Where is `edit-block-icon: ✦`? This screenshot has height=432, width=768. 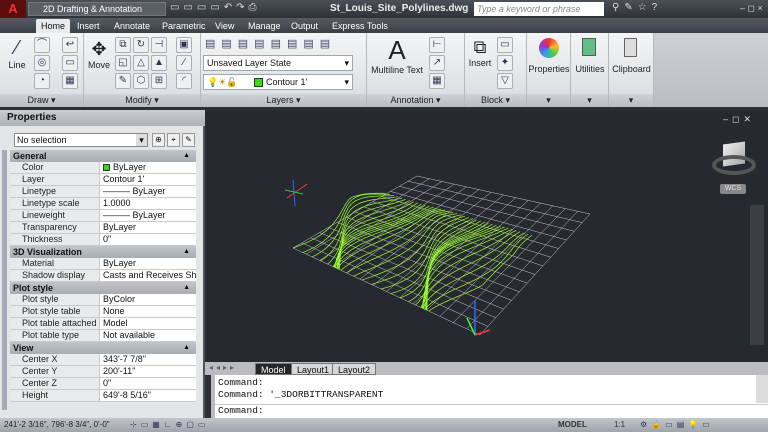 edit-block-icon: ✦ is located at coordinates (505, 63).